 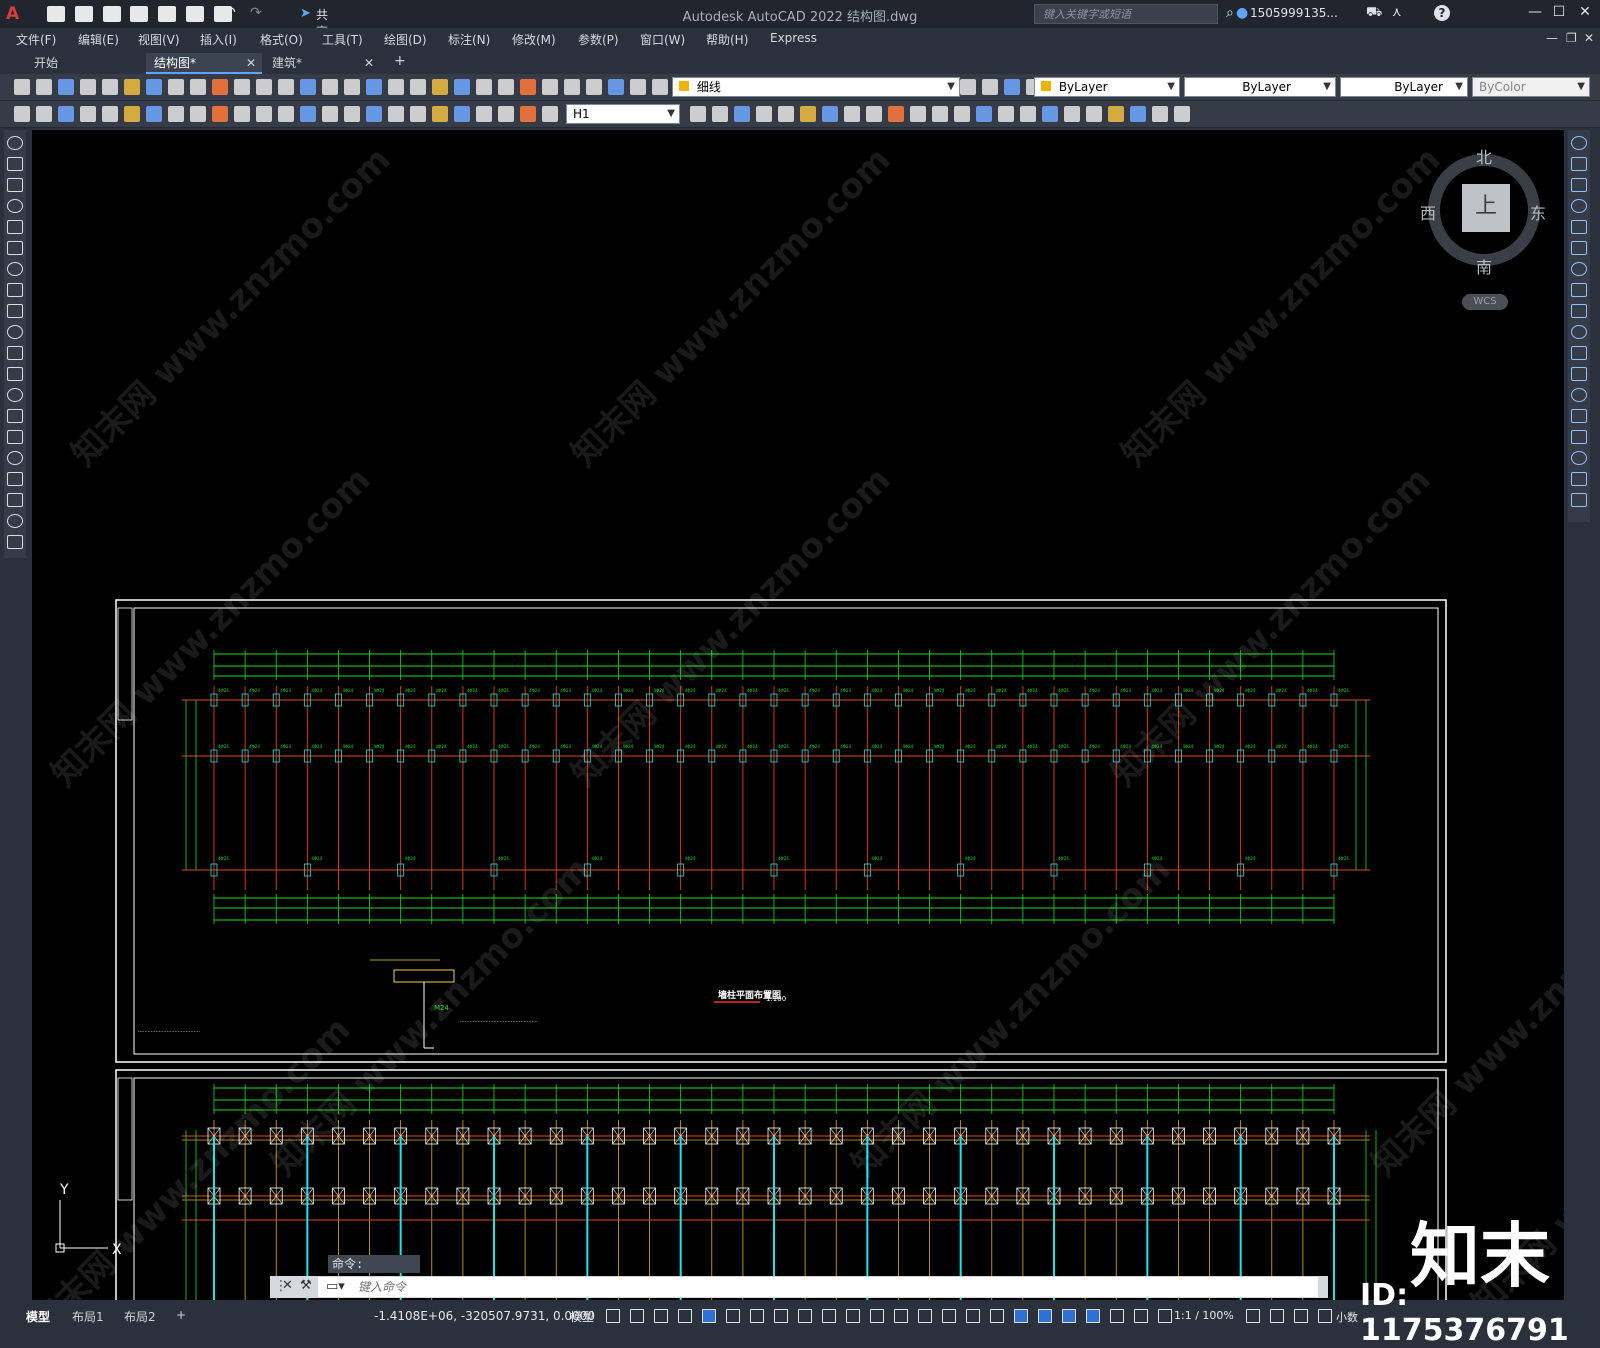 What do you see at coordinates (534, 39) in the screenshot?
I see `menu-modify: 修改(M)` at bounding box center [534, 39].